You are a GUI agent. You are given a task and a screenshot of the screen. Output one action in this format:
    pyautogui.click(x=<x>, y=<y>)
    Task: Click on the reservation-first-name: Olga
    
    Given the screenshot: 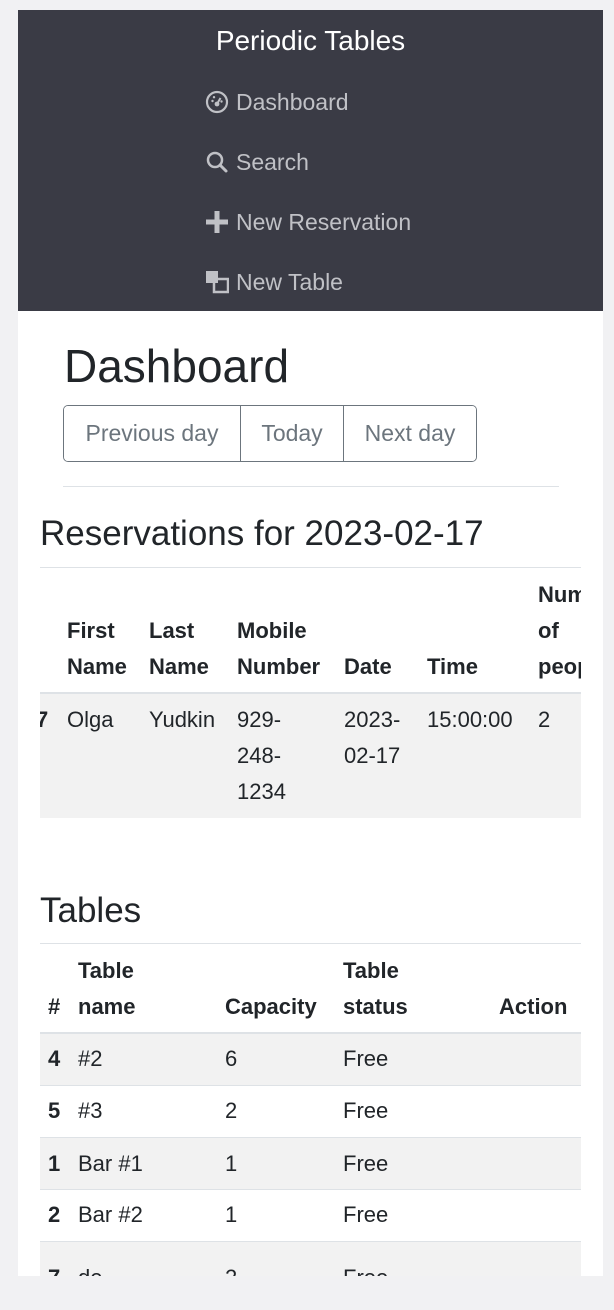 What is the action you would take?
    pyautogui.click(x=90, y=719)
    